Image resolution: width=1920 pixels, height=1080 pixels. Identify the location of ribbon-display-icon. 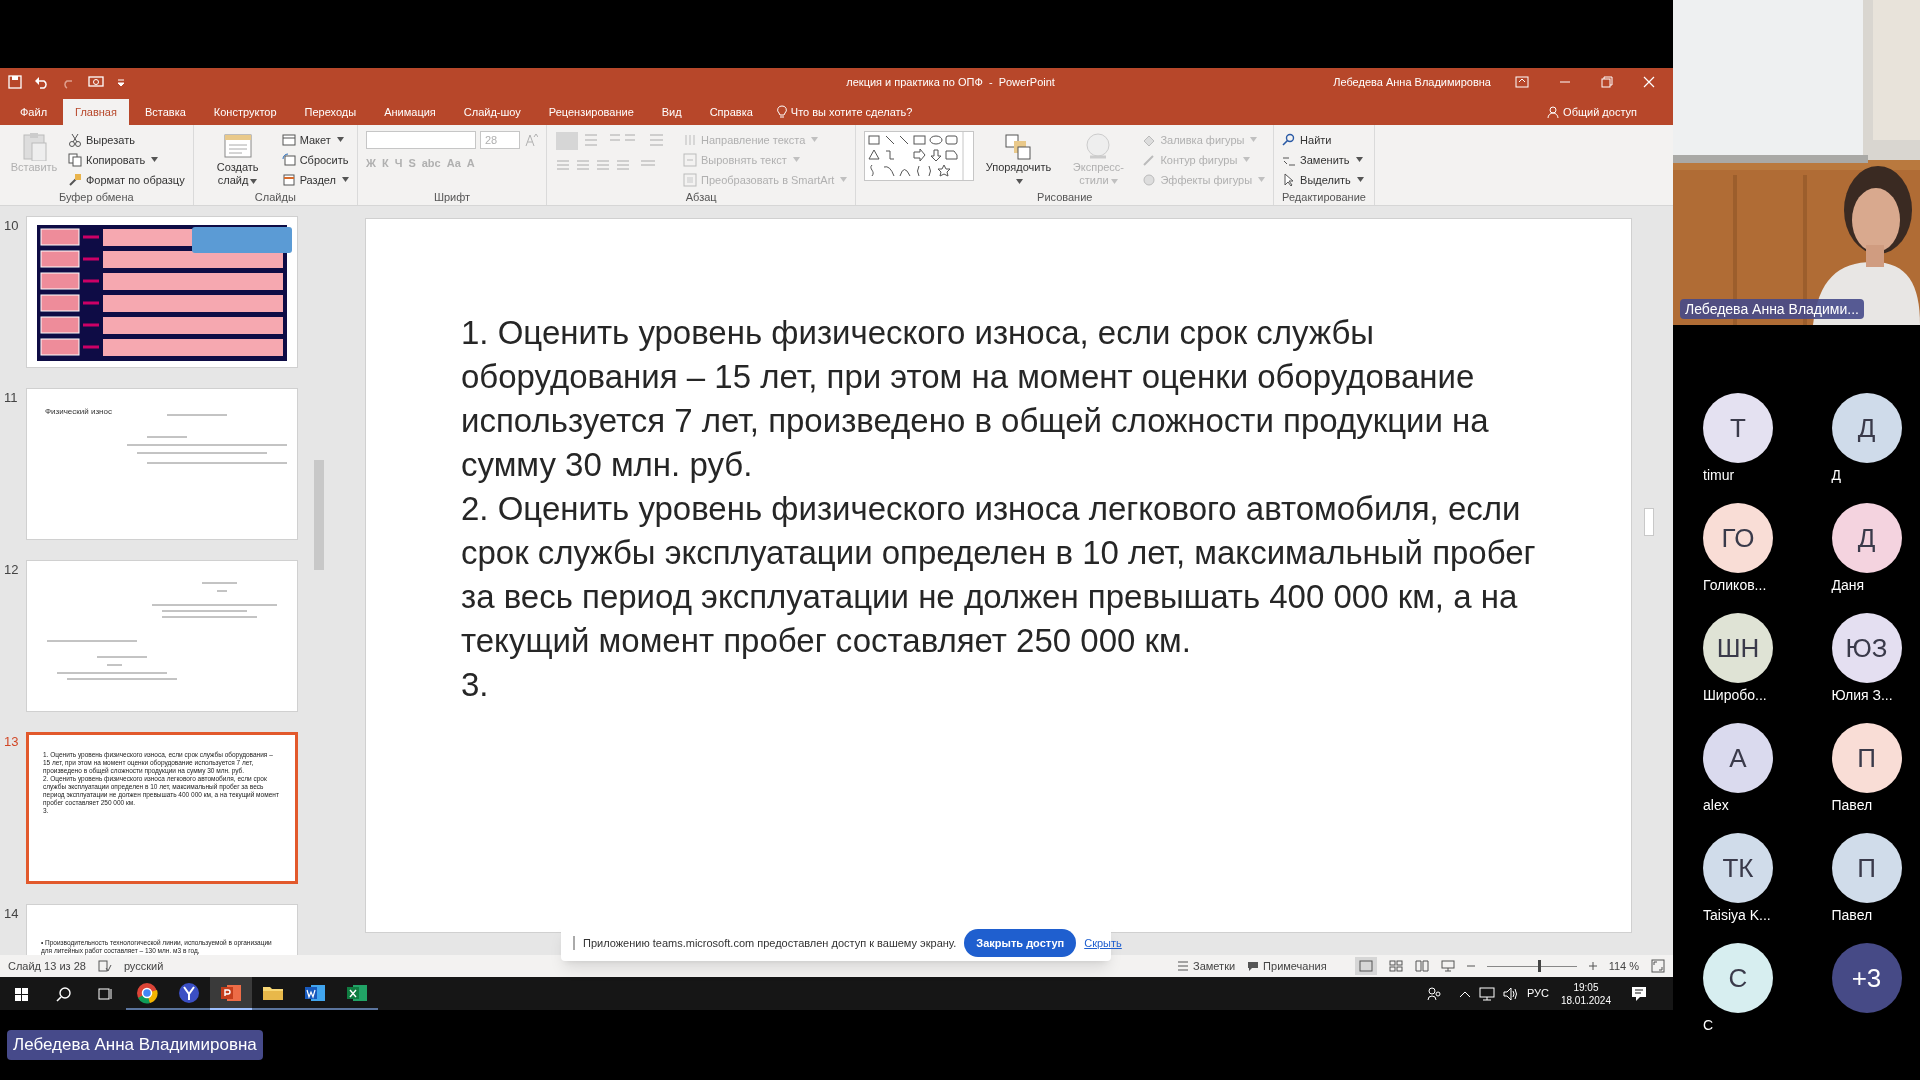
(1522, 81).